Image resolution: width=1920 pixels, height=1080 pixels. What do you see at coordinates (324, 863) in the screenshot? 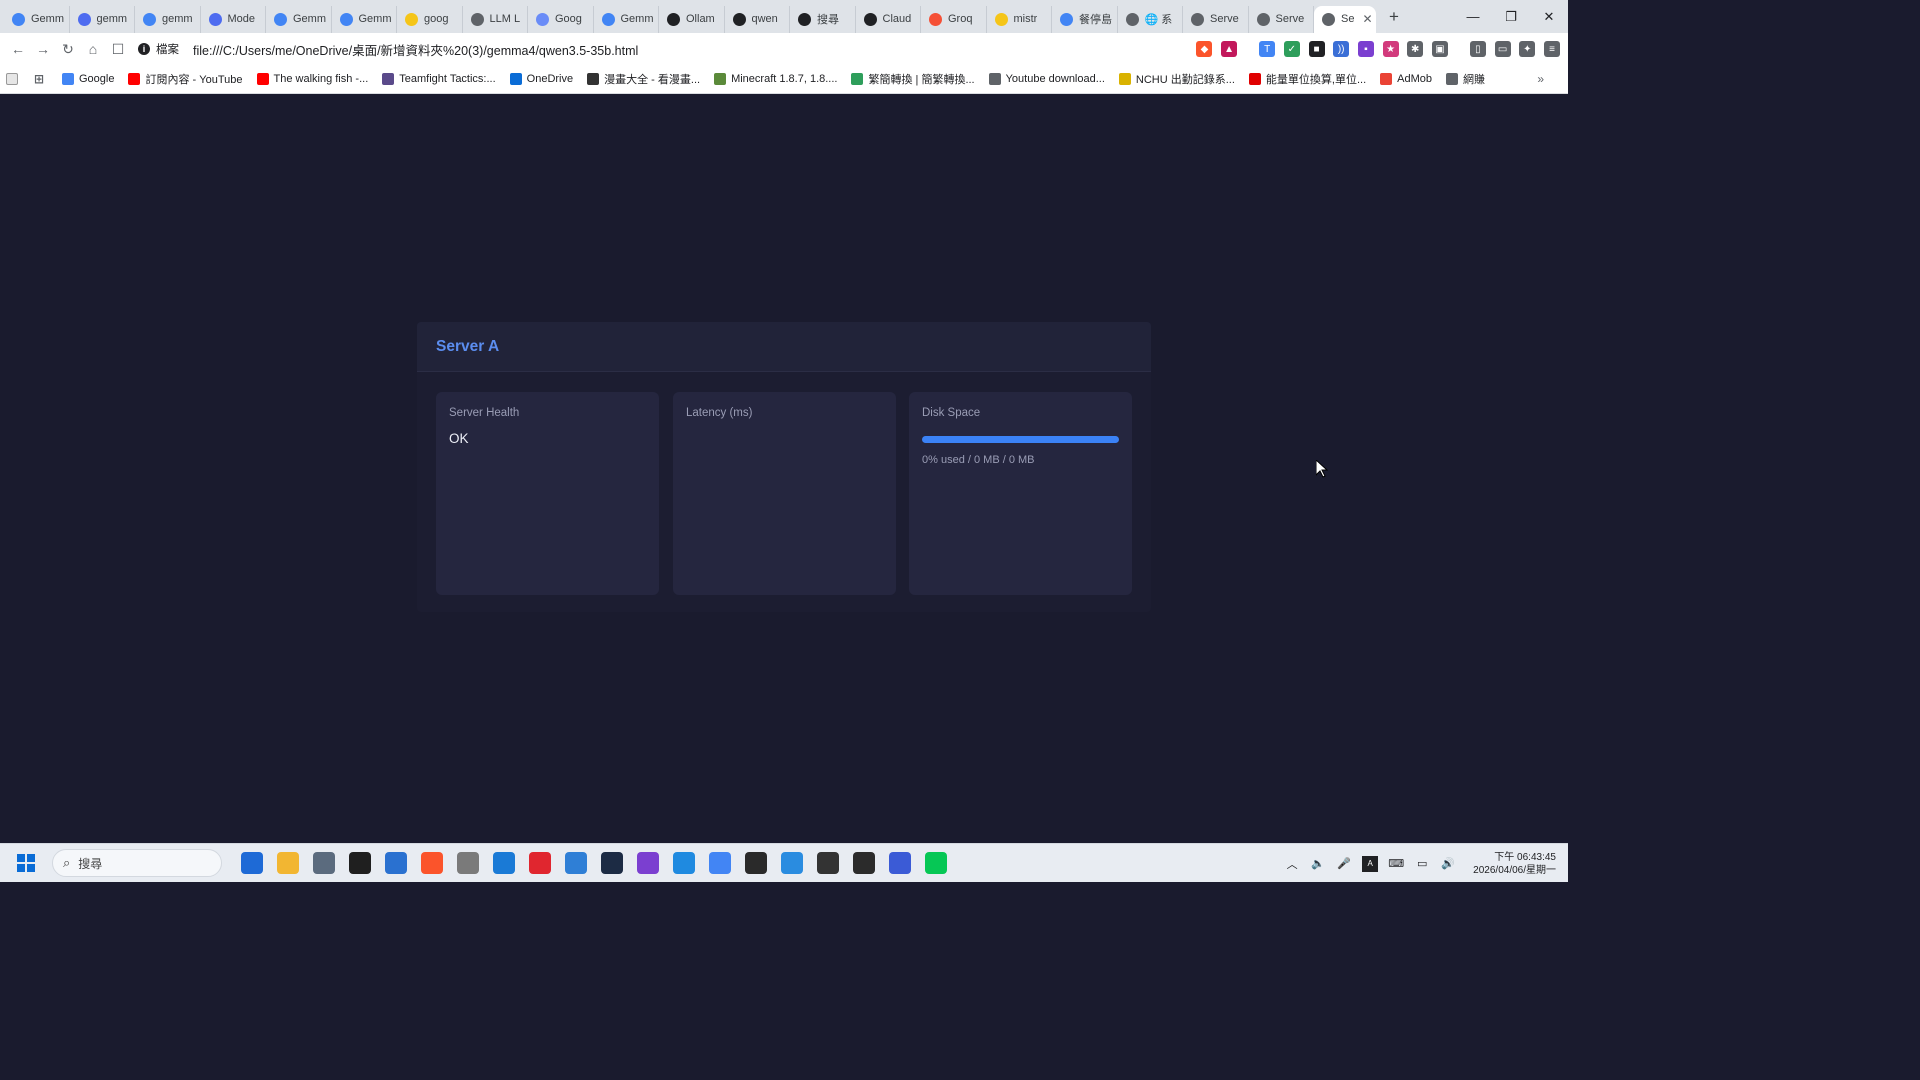
I see `calculator-icon` at bounding box center [324, 863].